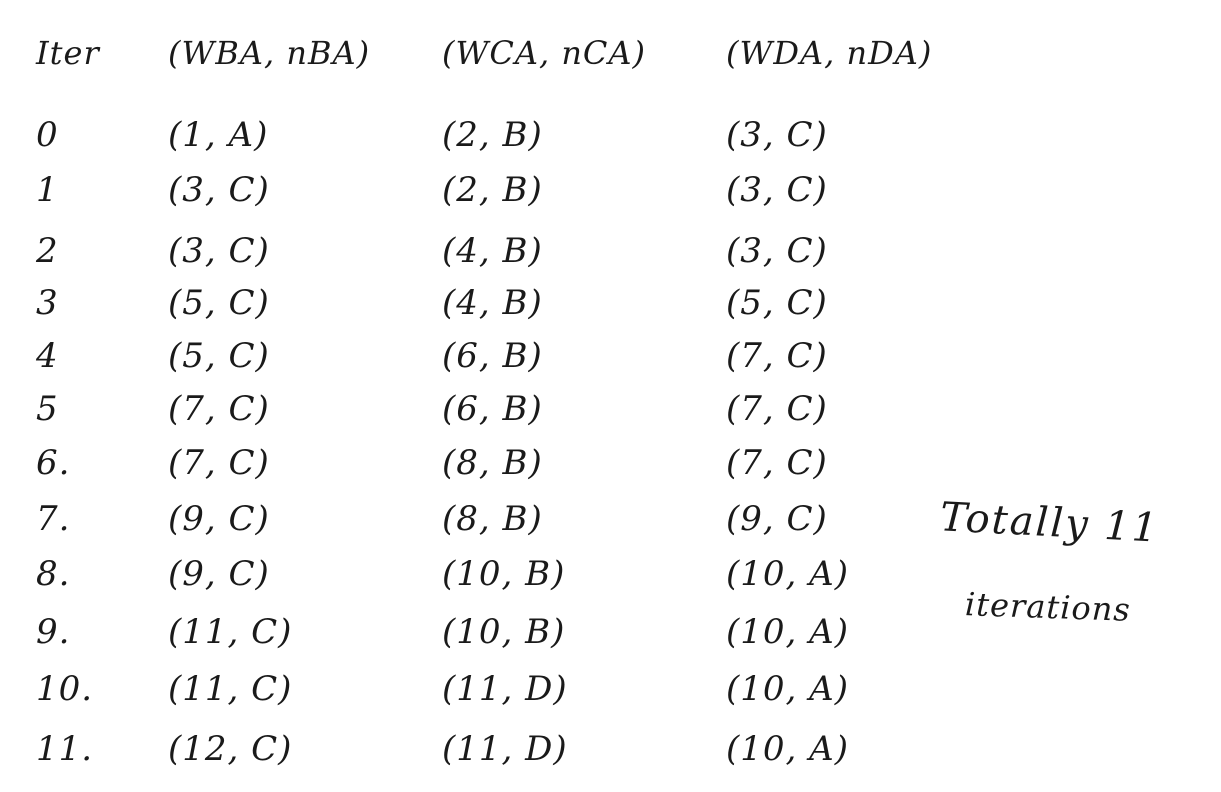 This screenshot has width=1221, height=792. Describe the element at coordinates (53, 463) in the screenshot. I see `iter-cell: 6.` at that location.